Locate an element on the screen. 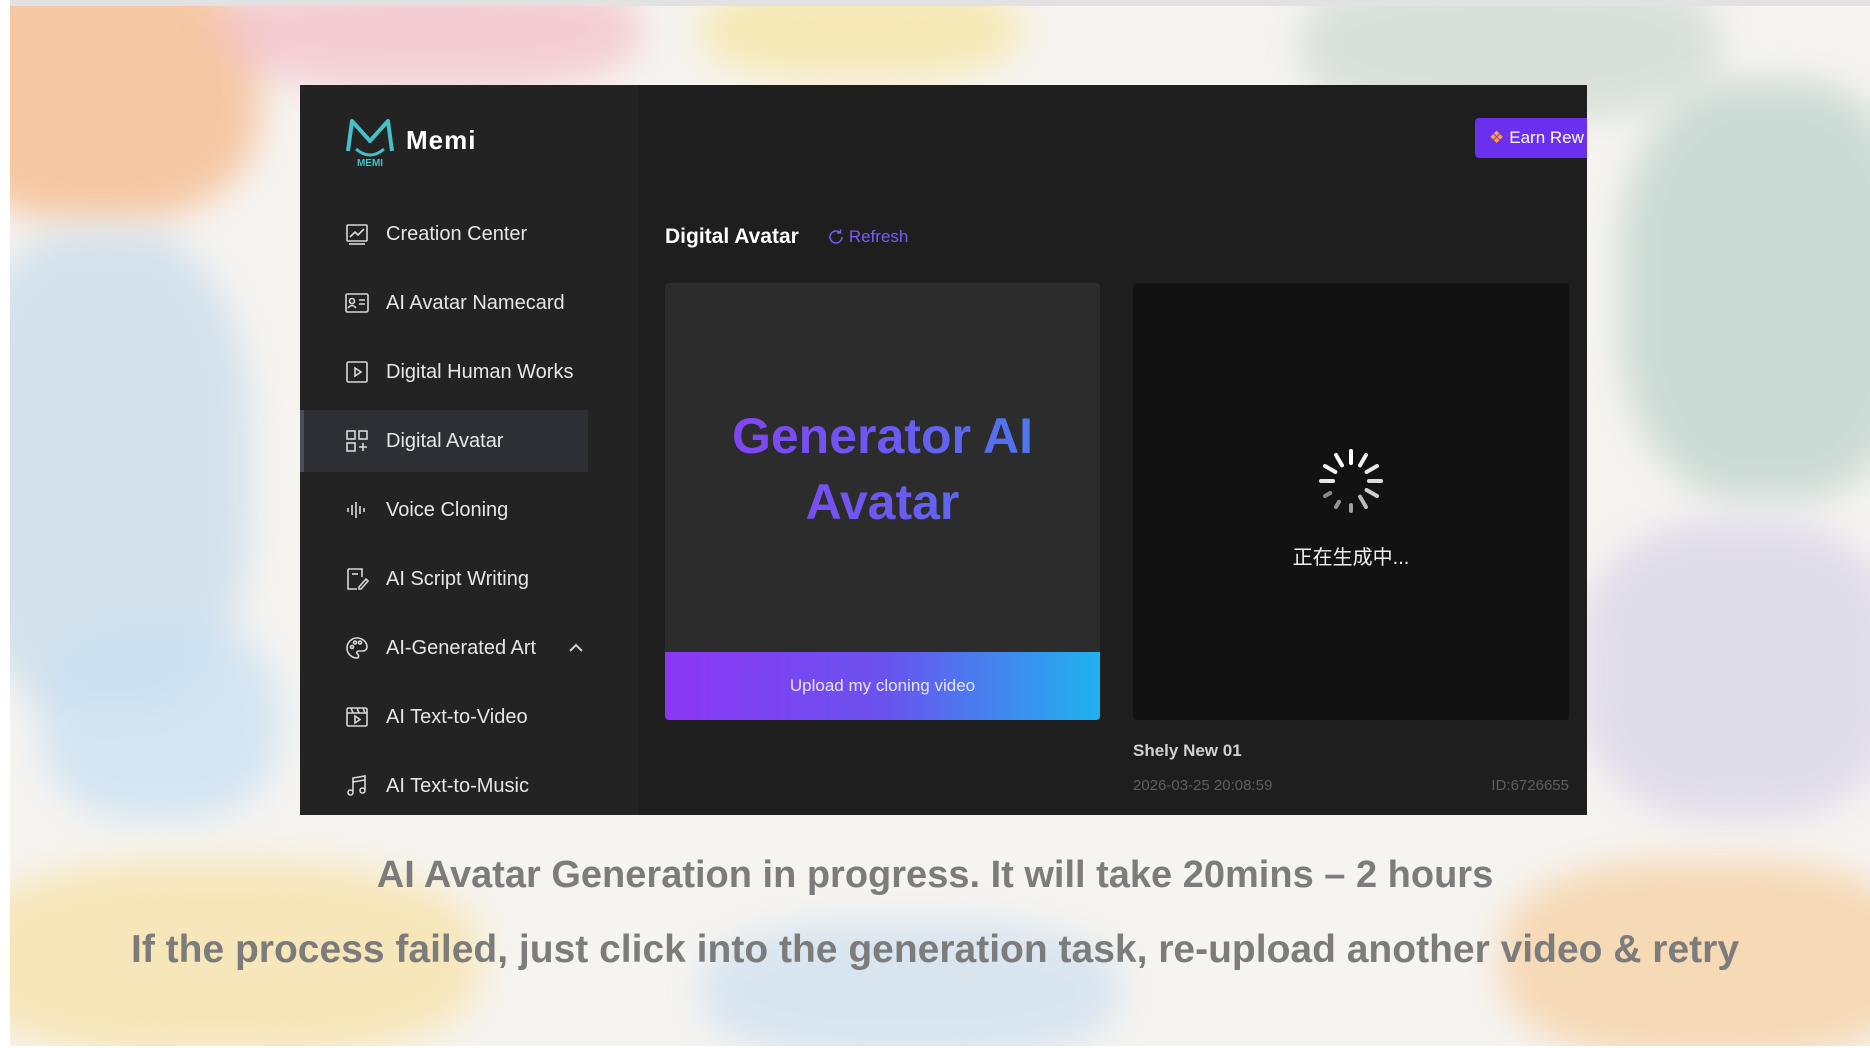  loading-spinner-icon is located at coordinates (1351, 481).